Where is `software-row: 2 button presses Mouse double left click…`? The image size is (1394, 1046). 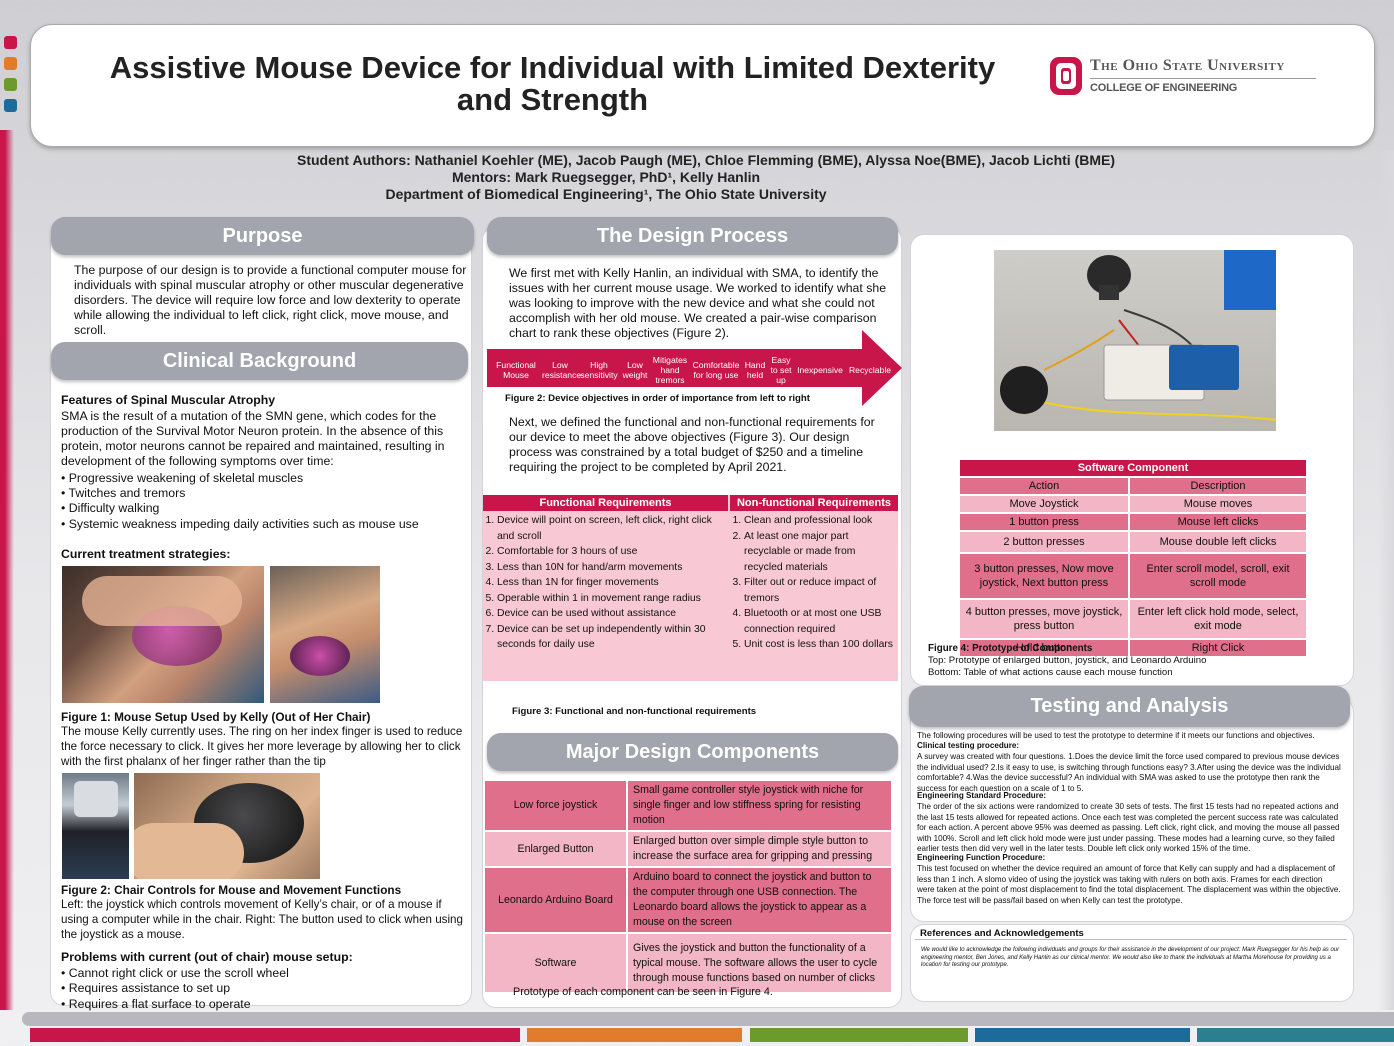 software-row: 2 button presses Mouse double left click… is located at coordinates (1133, 542).